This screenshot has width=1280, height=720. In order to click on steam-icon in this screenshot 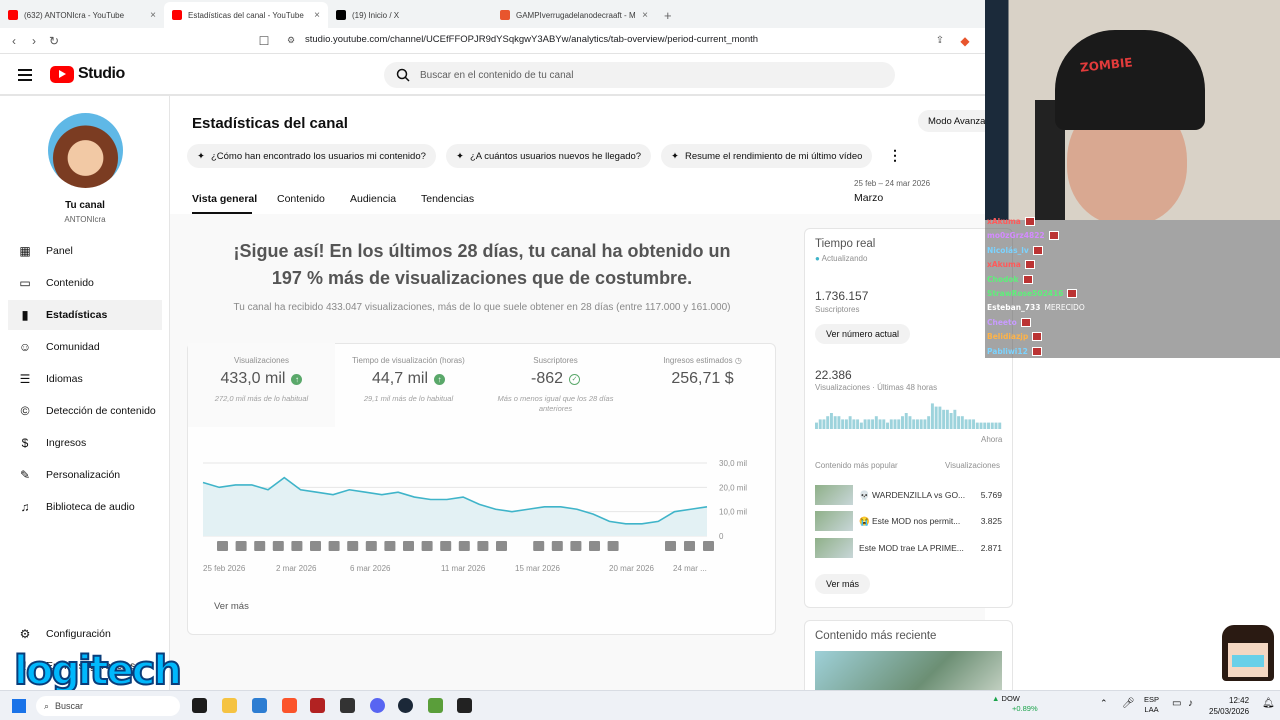, I will do `click(405, 705)`.